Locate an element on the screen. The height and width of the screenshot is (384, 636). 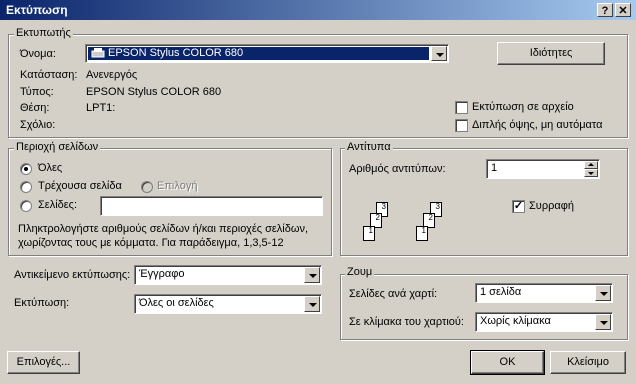
printer-name-select: EPSON Stylus COLOR 680 is located at coordinates (267, 53).